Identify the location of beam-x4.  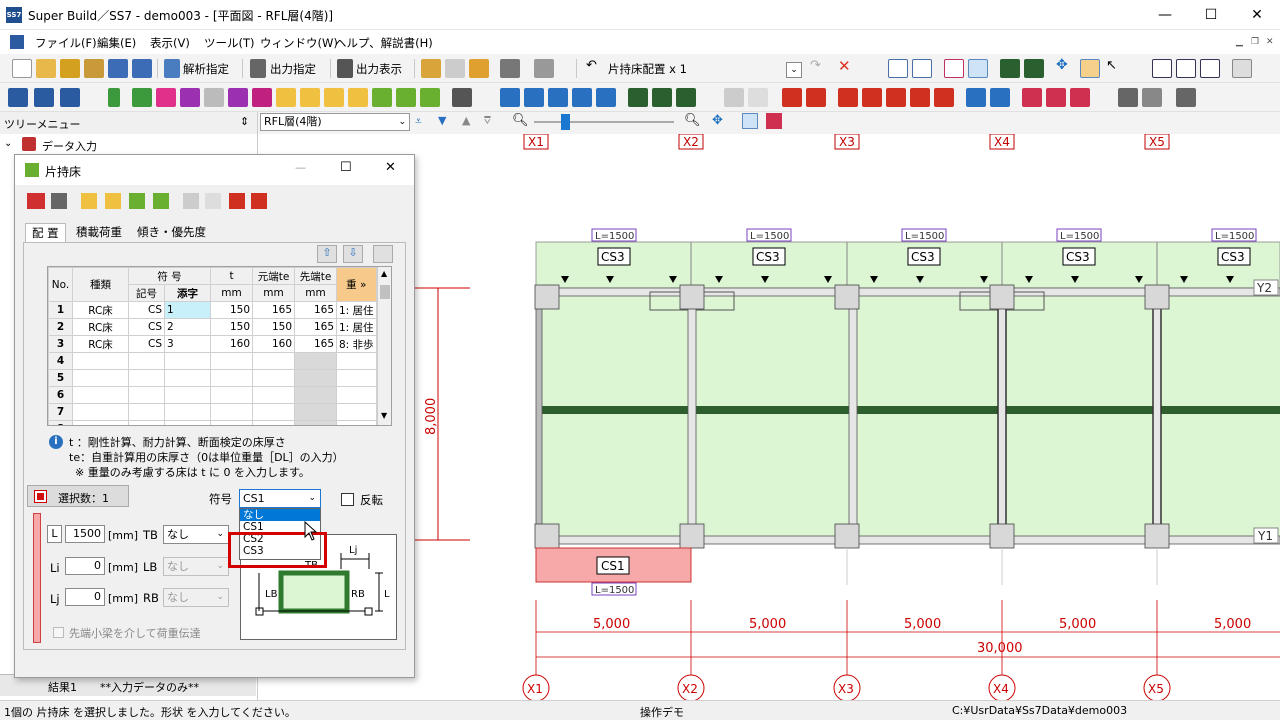
(1002, 416).